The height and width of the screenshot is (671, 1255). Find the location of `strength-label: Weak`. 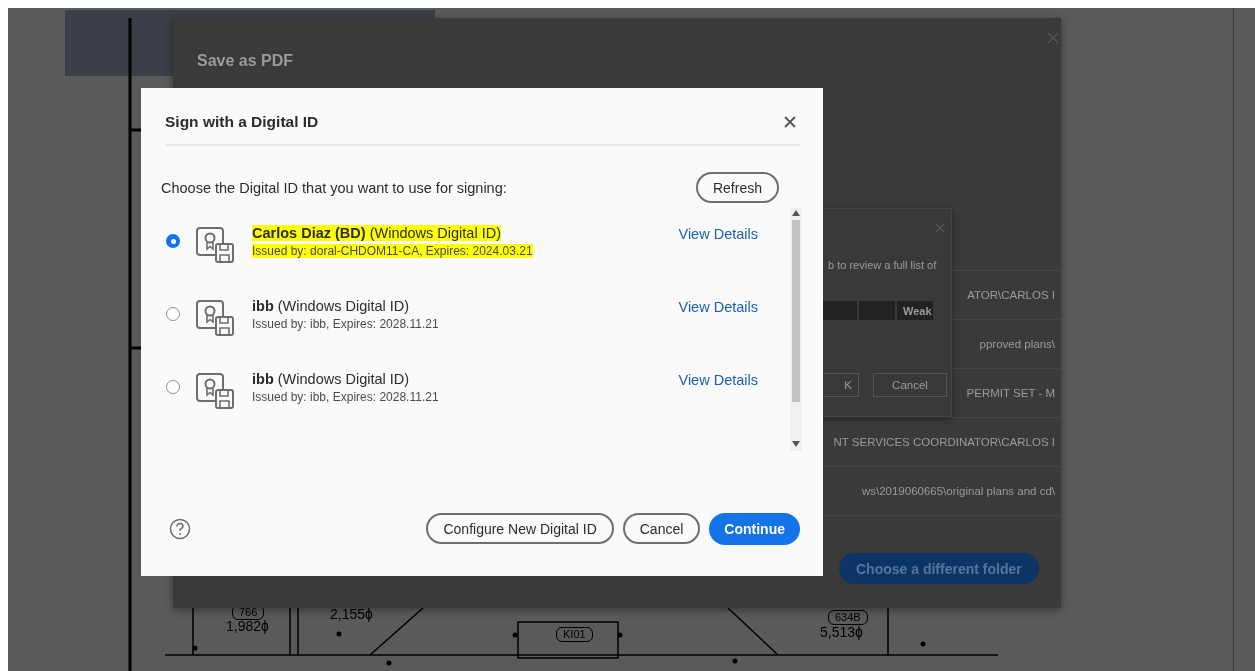

strength-label: Weak is located at coordinates (917, 311).